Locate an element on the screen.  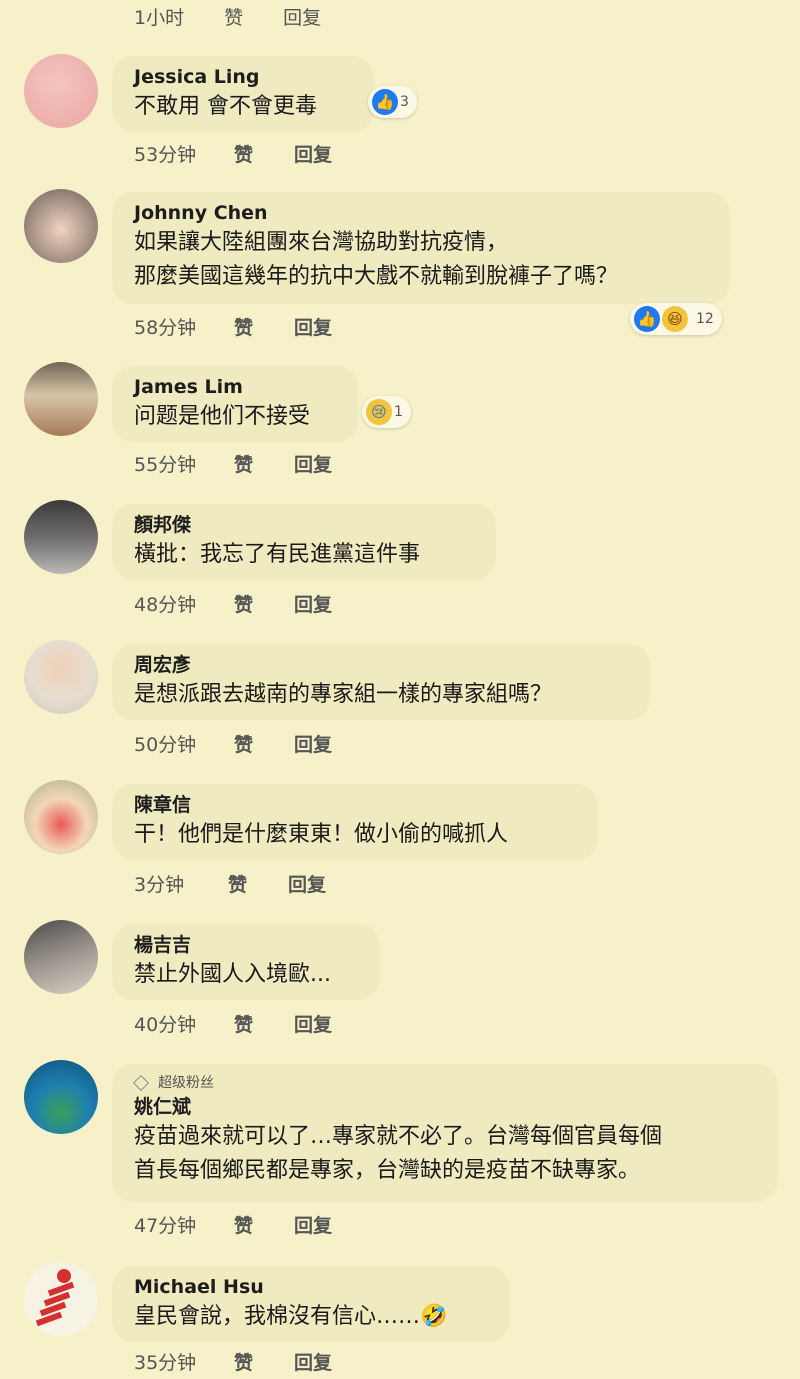
diamond-icon is located at coordinates (141, 1083).